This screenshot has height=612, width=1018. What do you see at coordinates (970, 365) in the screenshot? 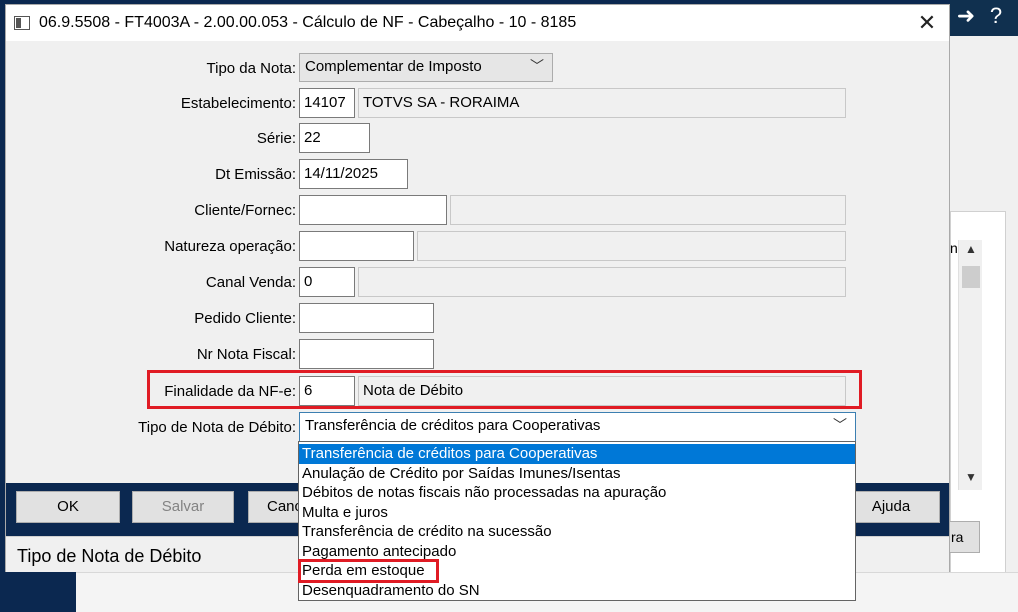
I see `background-scrollbar: ▲ ▼` at bounding box center [970, 365].